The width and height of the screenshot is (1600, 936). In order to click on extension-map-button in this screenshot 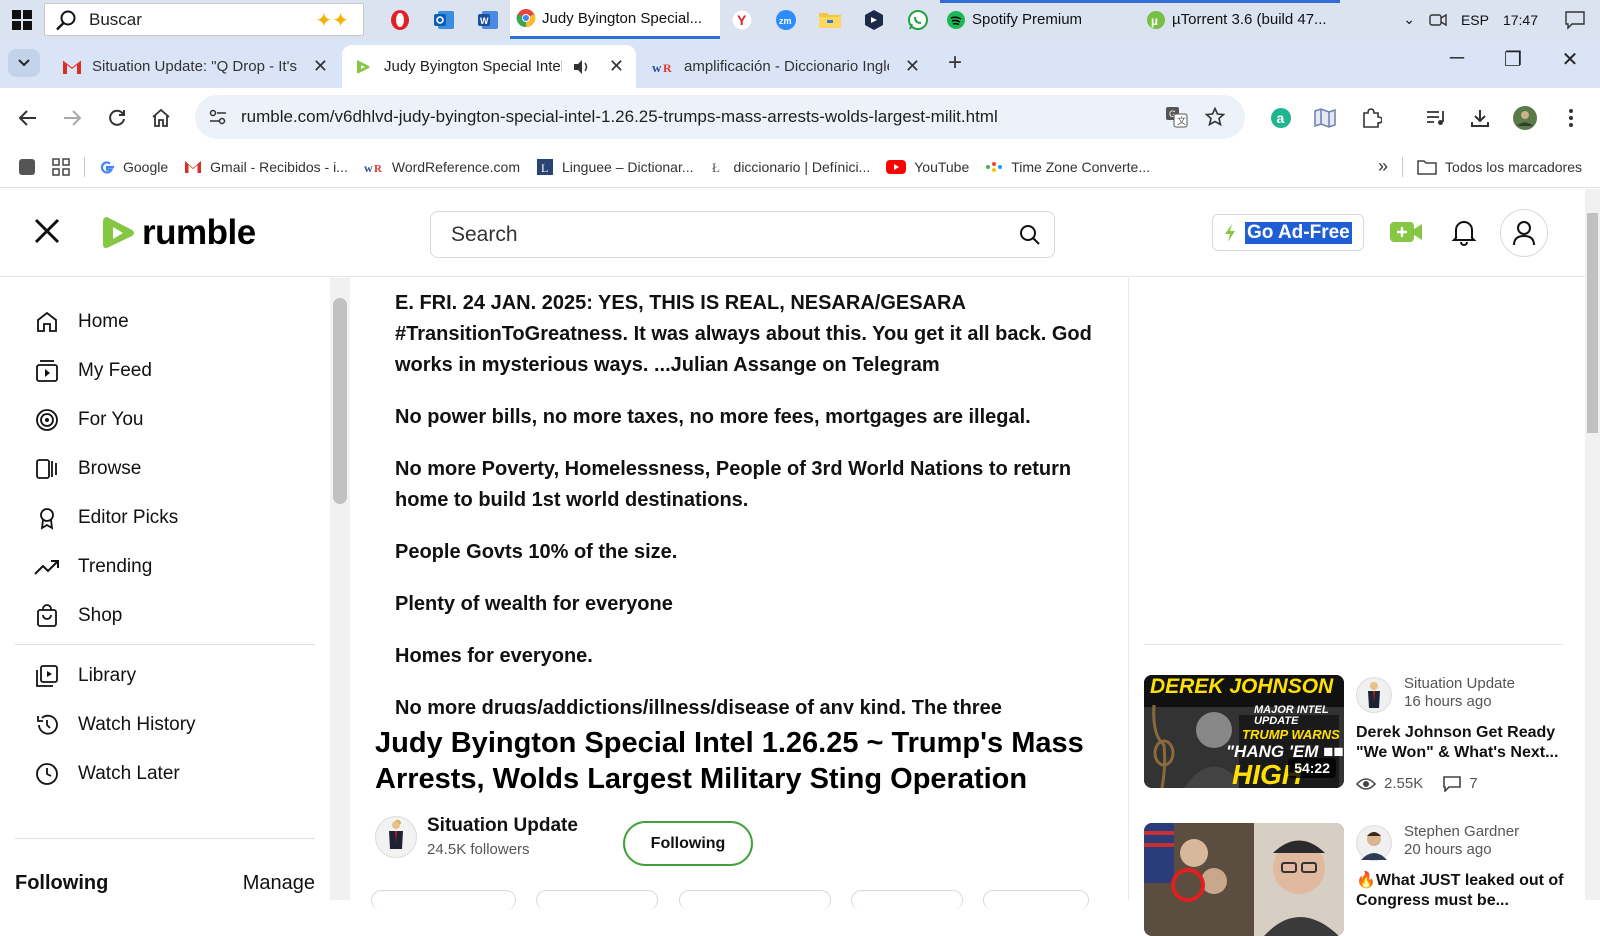, I will do `click(1325, 118)`.